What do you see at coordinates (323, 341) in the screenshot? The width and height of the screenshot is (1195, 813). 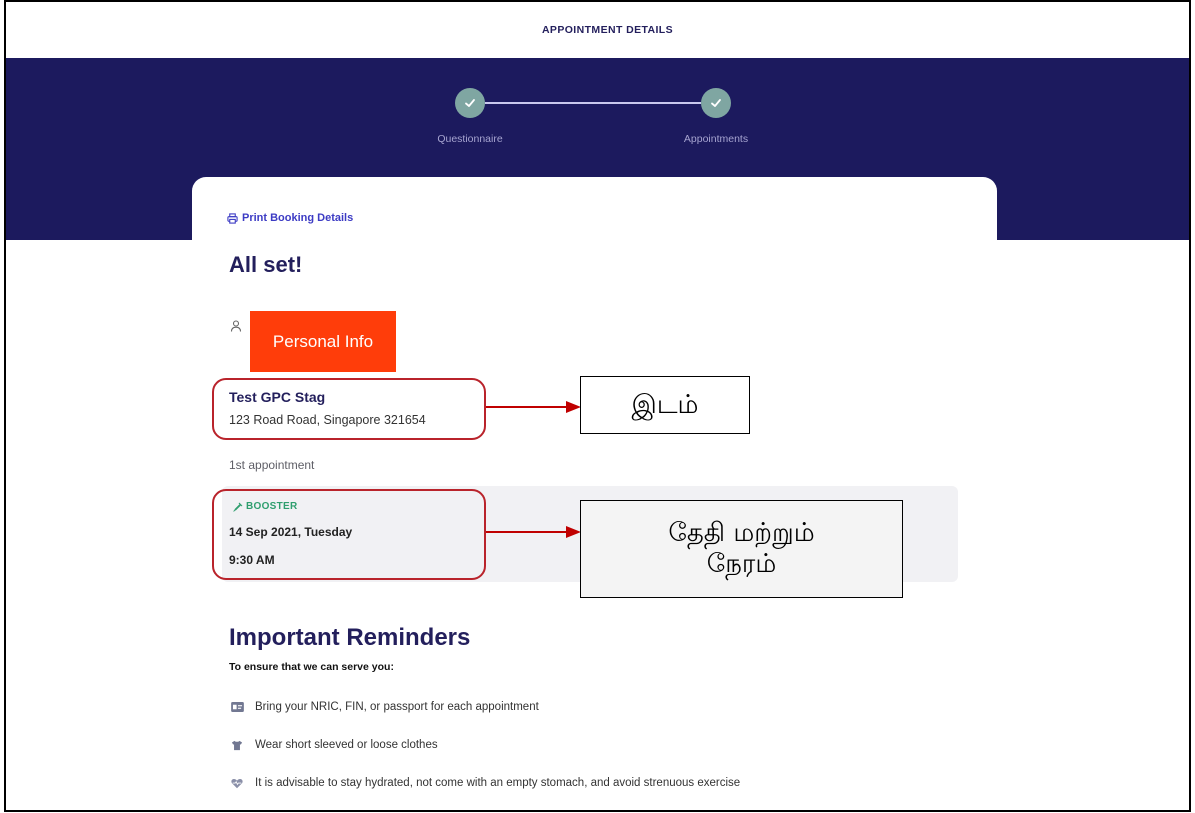 I see `personal-info-redaction: Personal Info` at bounding box center [323, 341].